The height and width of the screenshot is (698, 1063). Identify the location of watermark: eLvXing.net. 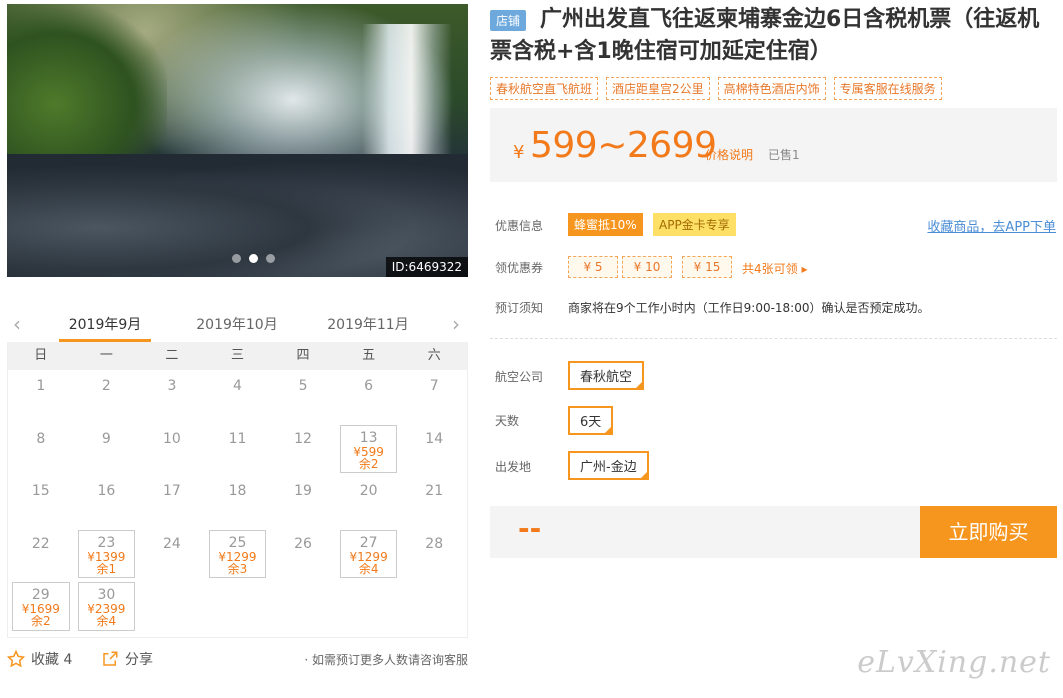
(954, 662).